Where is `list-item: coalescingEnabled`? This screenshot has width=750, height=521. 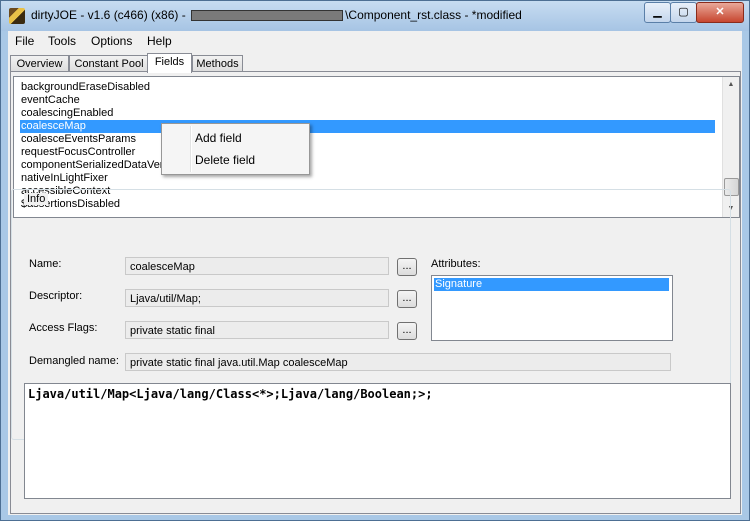 list-item: coalescingEnabled is located at coordinates (67, 113).